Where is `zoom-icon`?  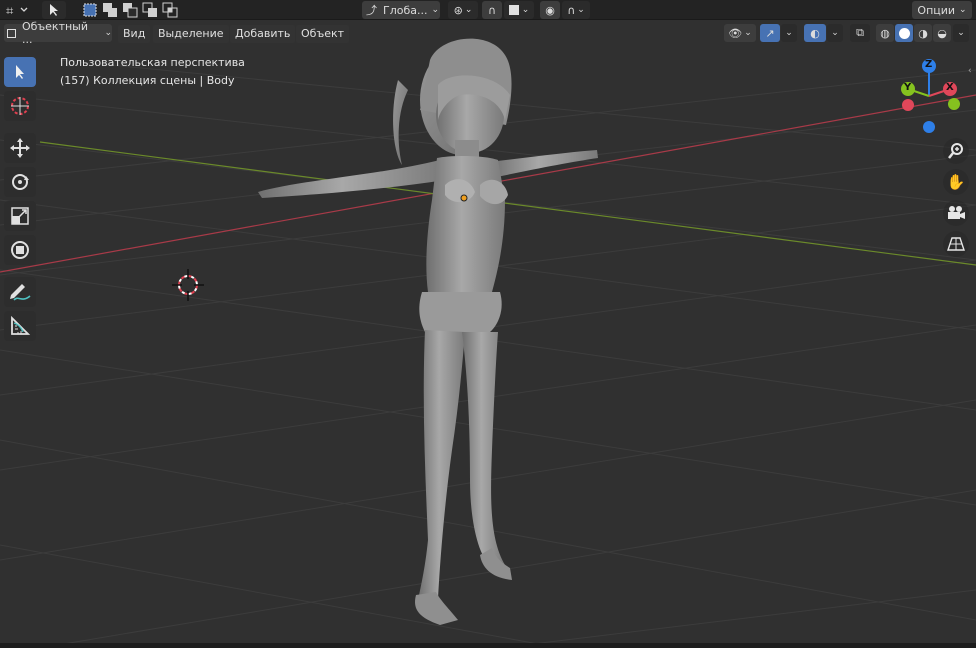 zoom-icon is located at coordinates (955, 151).